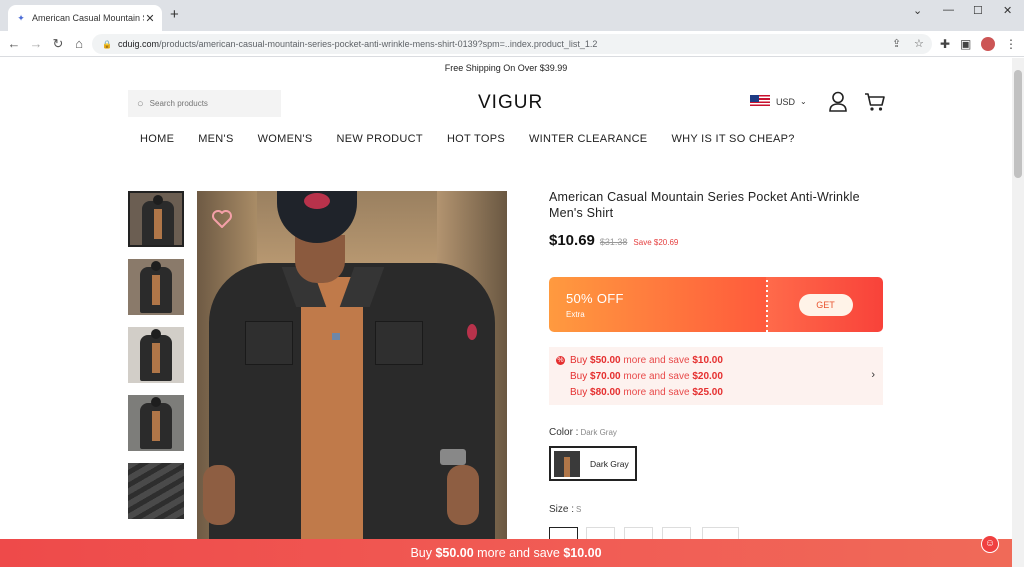  I want to click on tab-title: American Casual Mountain Series, so click(88, 18).